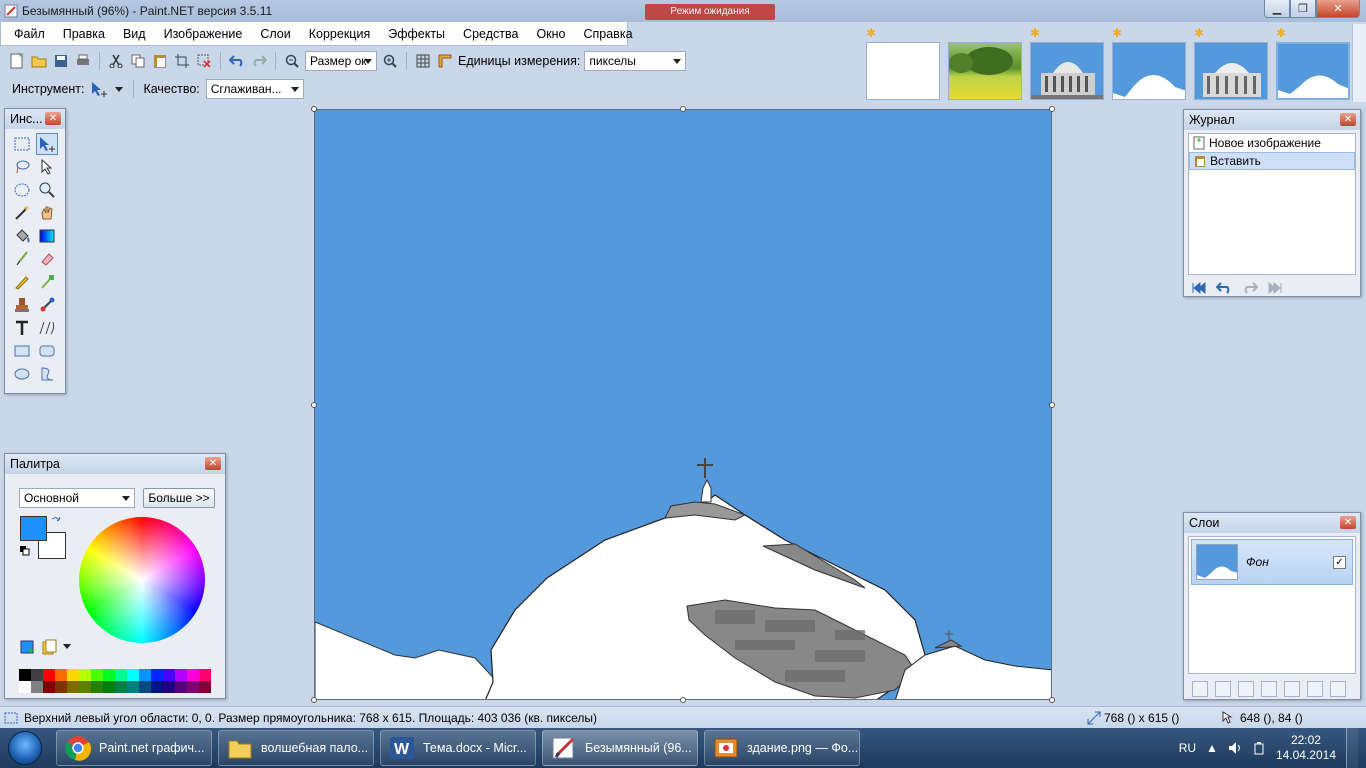  I want to click on menu-layers: Слои, so click(275, 34).